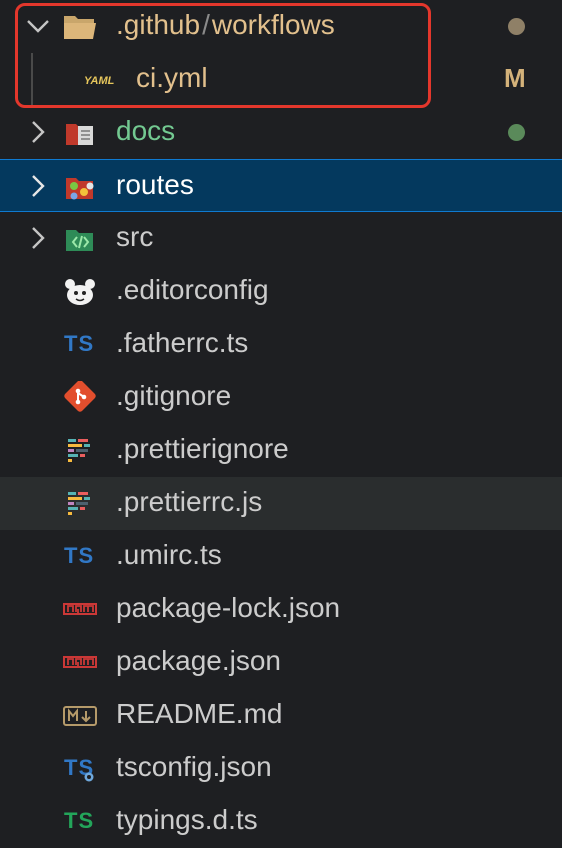 This screenshot has height=848, width=562. I want to click on tree-item-routes: routes, so click(281, 185).